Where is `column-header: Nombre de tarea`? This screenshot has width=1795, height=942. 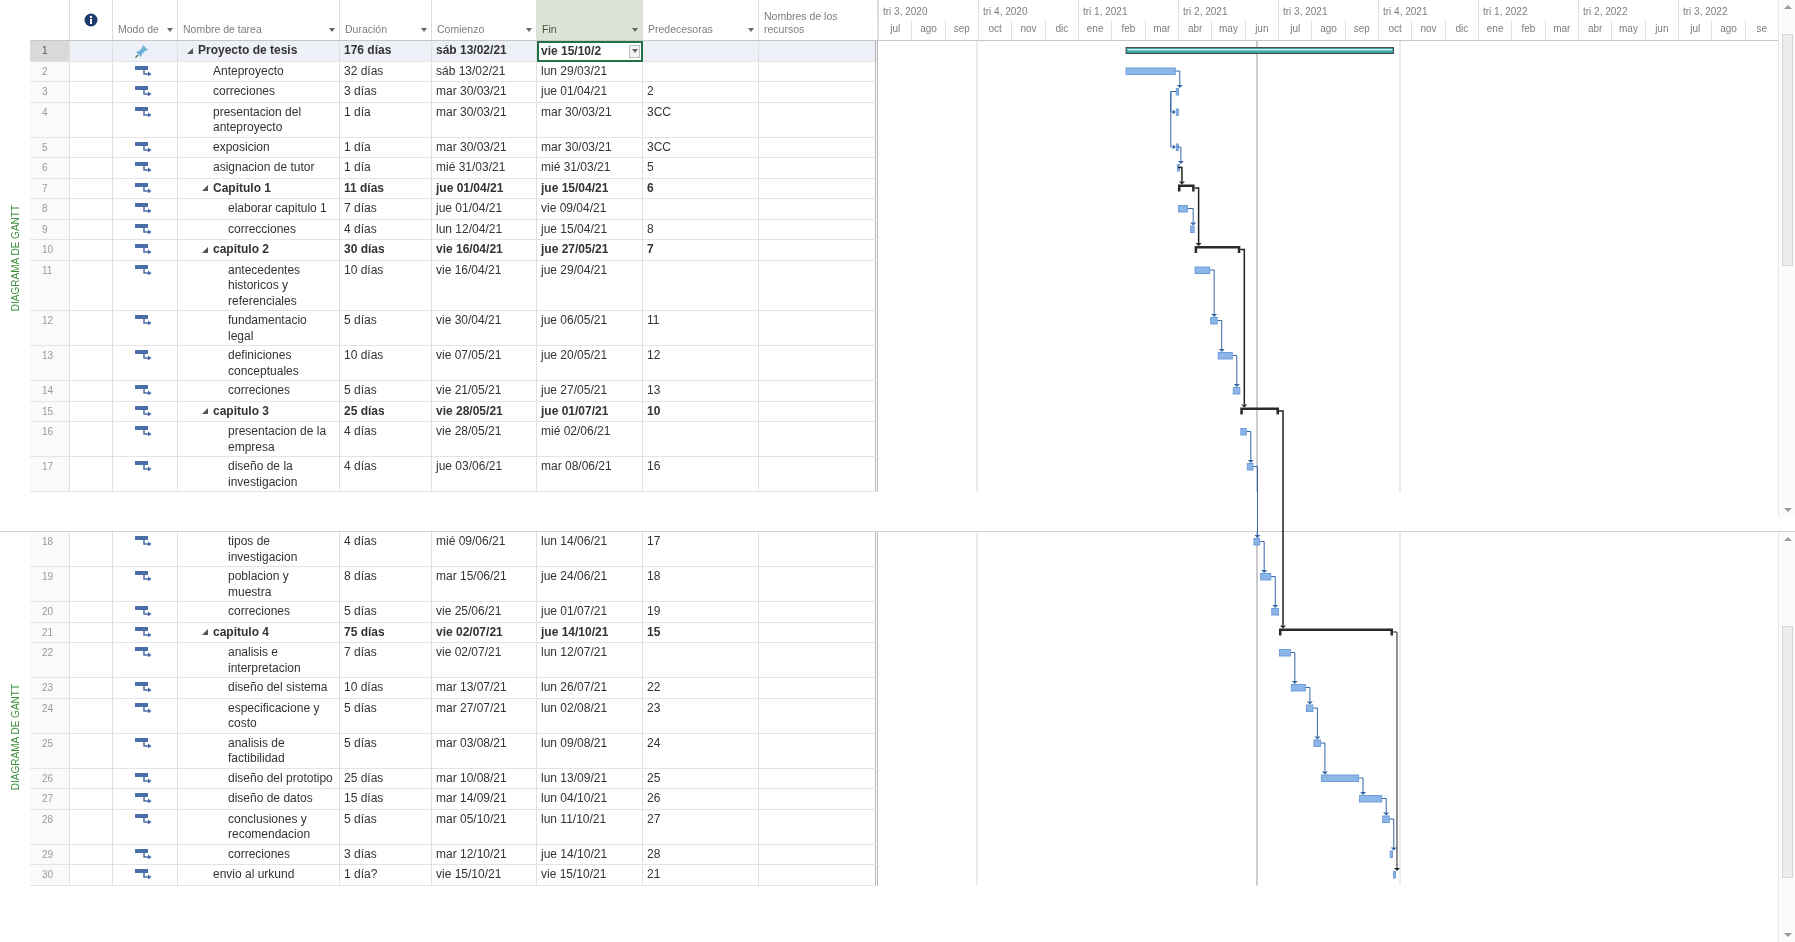 column-header: Nombre de tarea is located at coordinates (259, 20).